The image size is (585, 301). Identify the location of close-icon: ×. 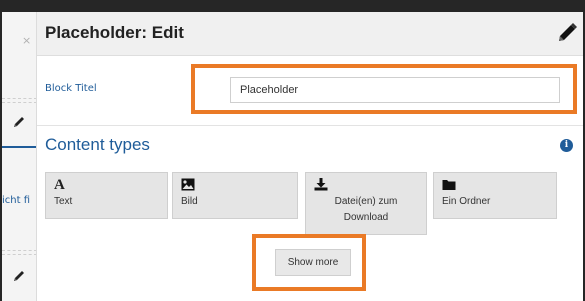
(26, 40).